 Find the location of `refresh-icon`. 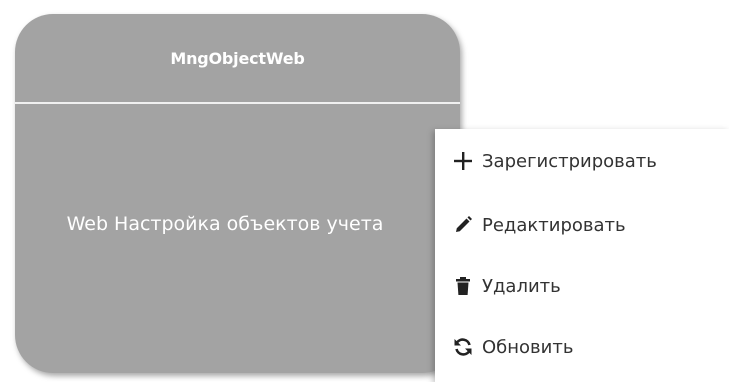

refresh-icon is located at coordinates (463, 347).